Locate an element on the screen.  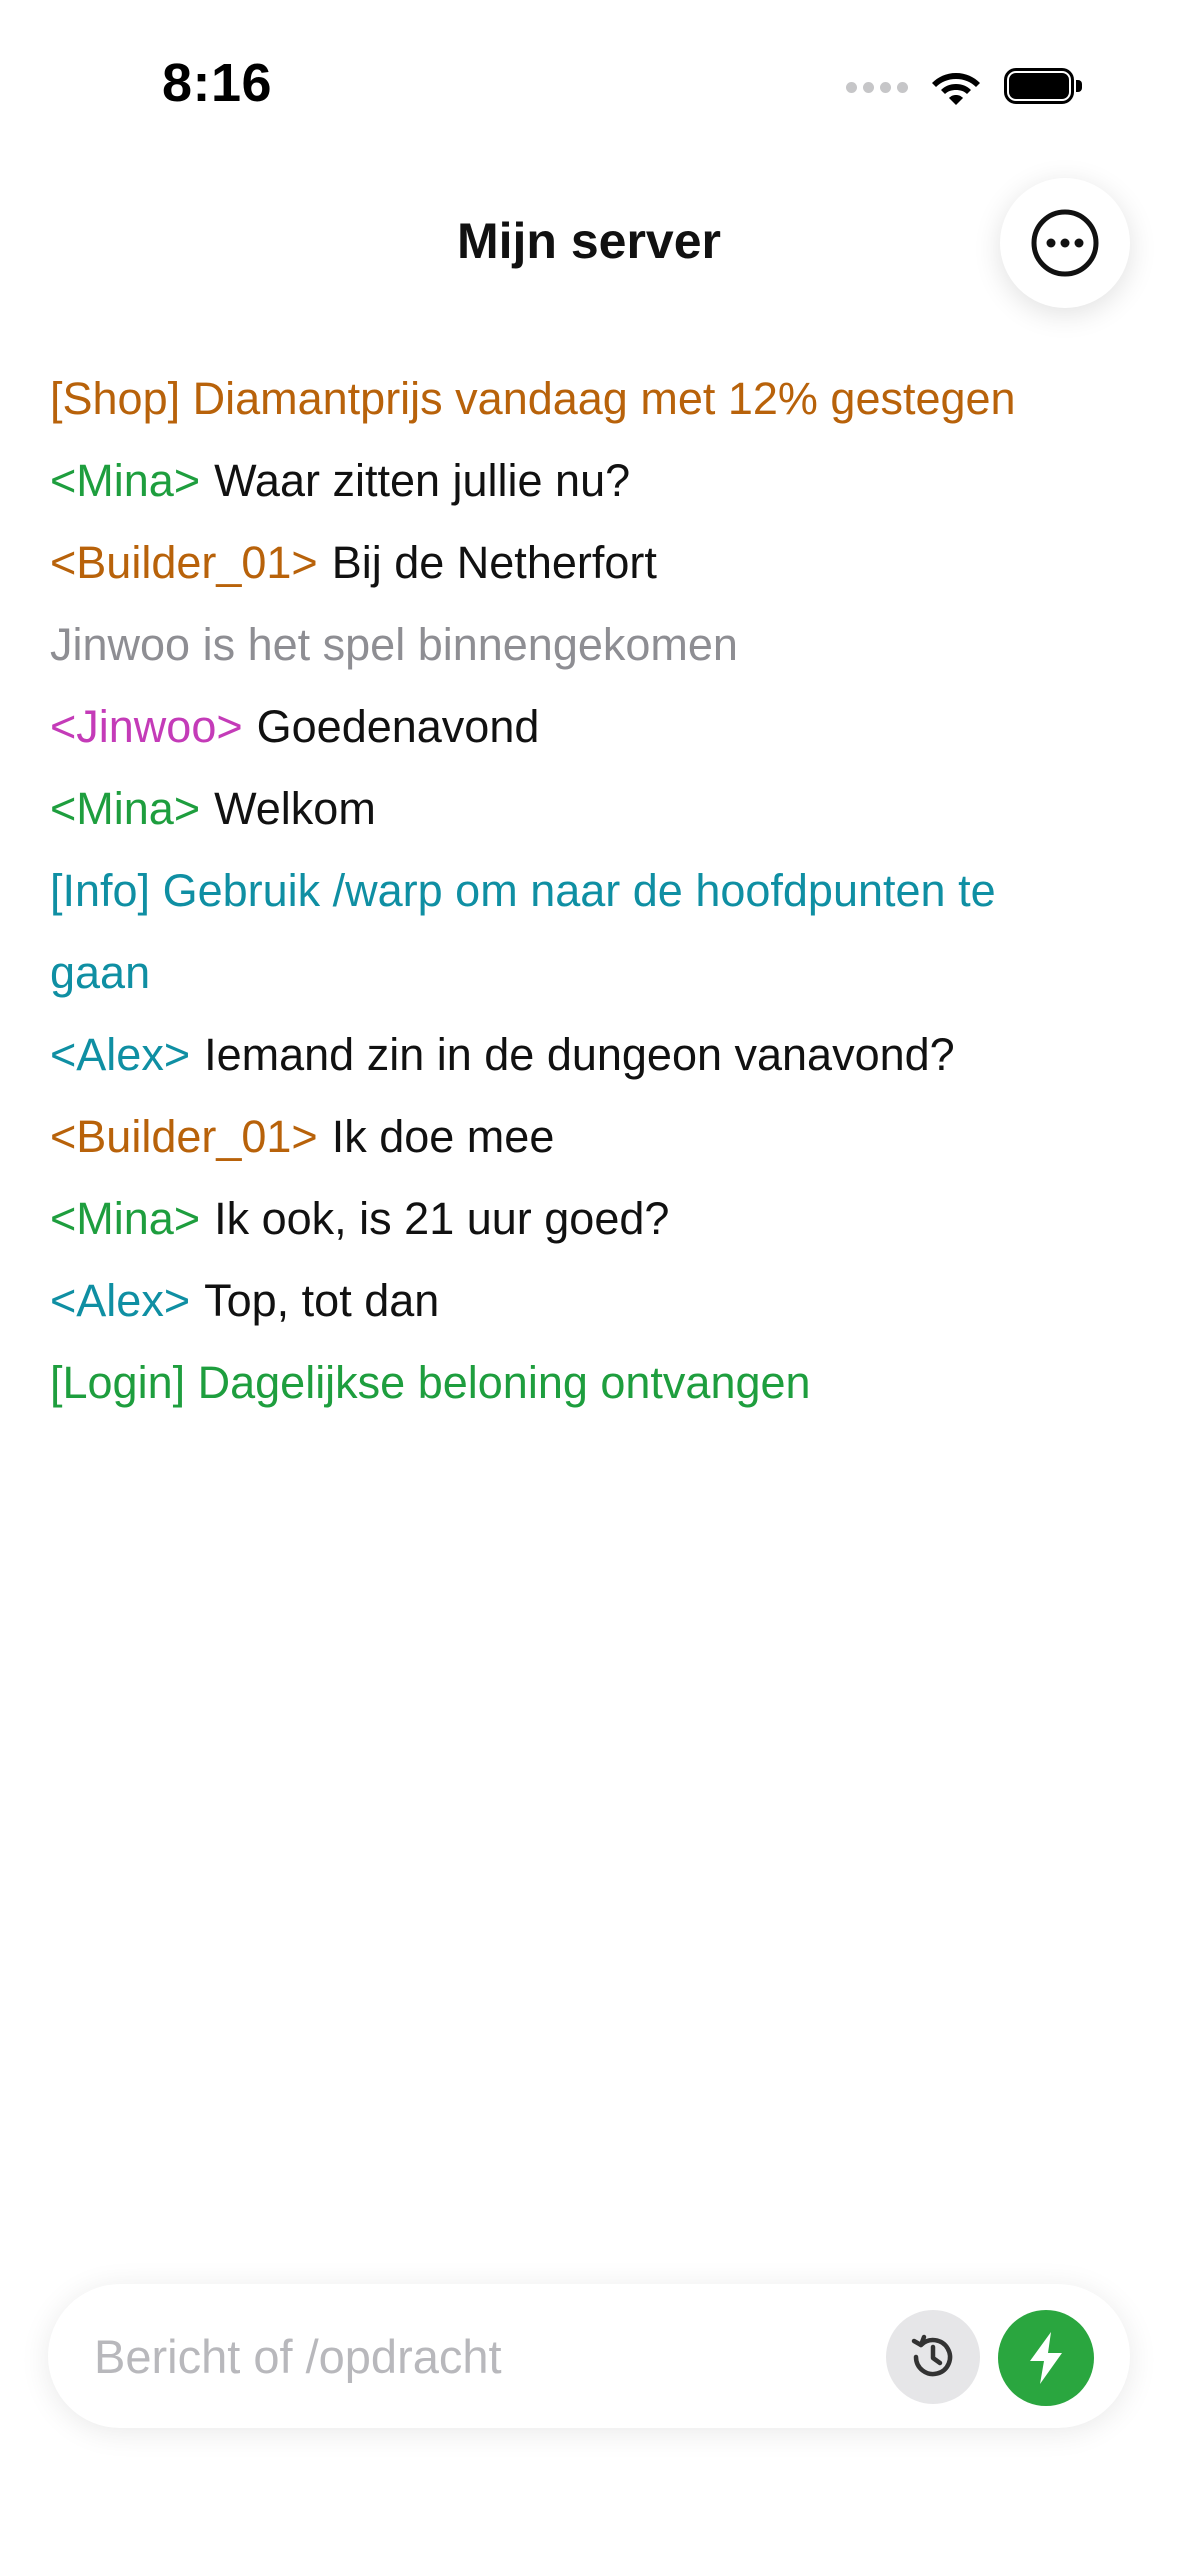
chat-message-text: Iemand zin in de dungeon vanavond? is located at coordinates (579, 1054).